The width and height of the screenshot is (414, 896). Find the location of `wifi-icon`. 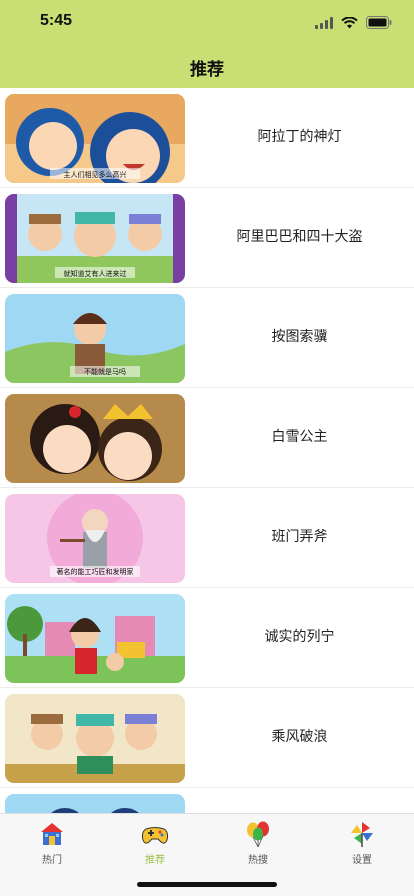

wifi-icon is located at coordinates (349, 23).